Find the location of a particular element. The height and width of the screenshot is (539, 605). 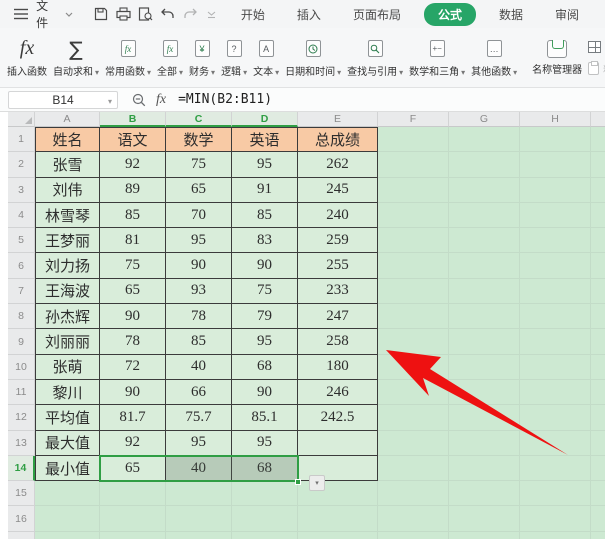

cell-H14 is located at coordinates (555, 468).